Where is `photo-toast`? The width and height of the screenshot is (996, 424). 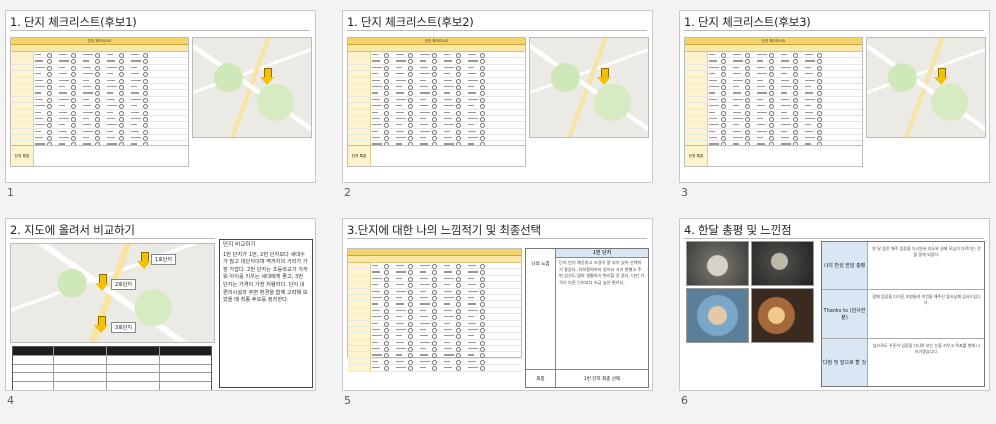 photo-toast is located at coordinates (782, 315).